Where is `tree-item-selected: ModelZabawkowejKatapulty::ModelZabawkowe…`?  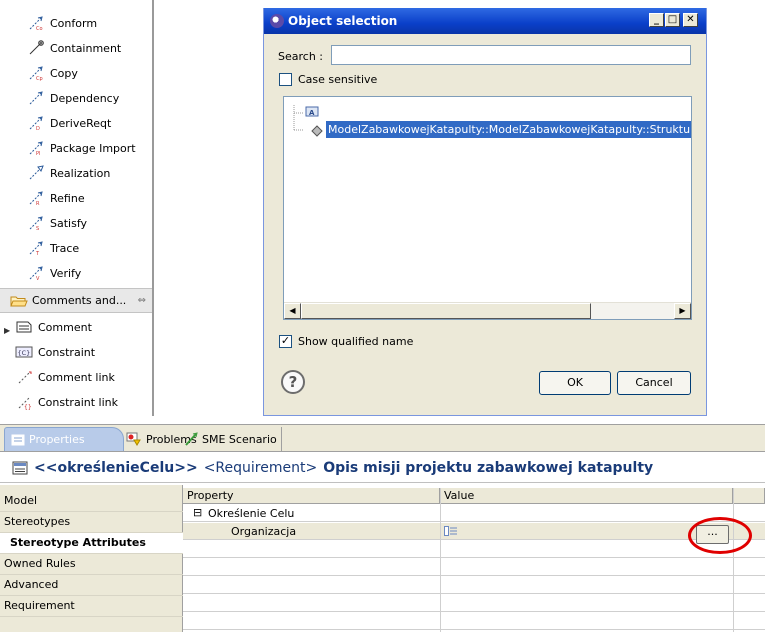
tree-item-selected: ModelZabawkowejKatapulty::ModelZabawkowe… is located at coordinates (508, 129).